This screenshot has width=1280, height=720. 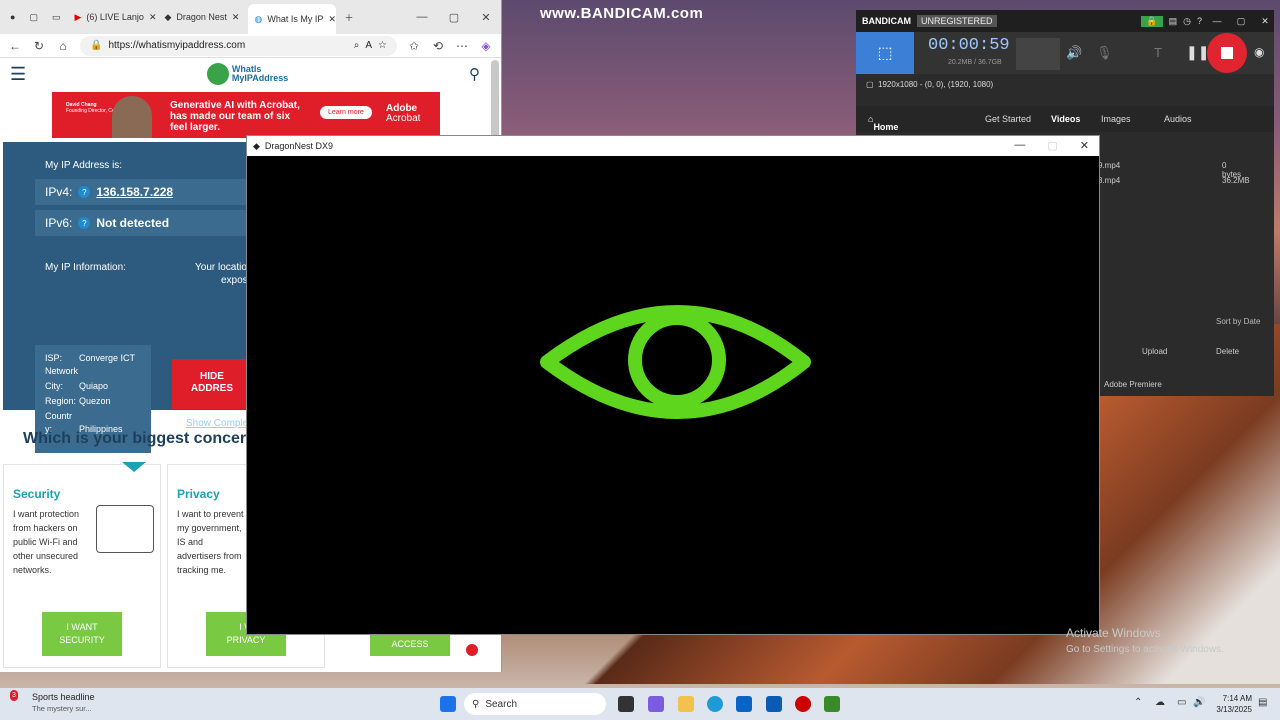 What do you see at coordinates (382, 45) in the screenshot?
I see `favorite-star-icon: ☆` at bounding box center [382, 45].